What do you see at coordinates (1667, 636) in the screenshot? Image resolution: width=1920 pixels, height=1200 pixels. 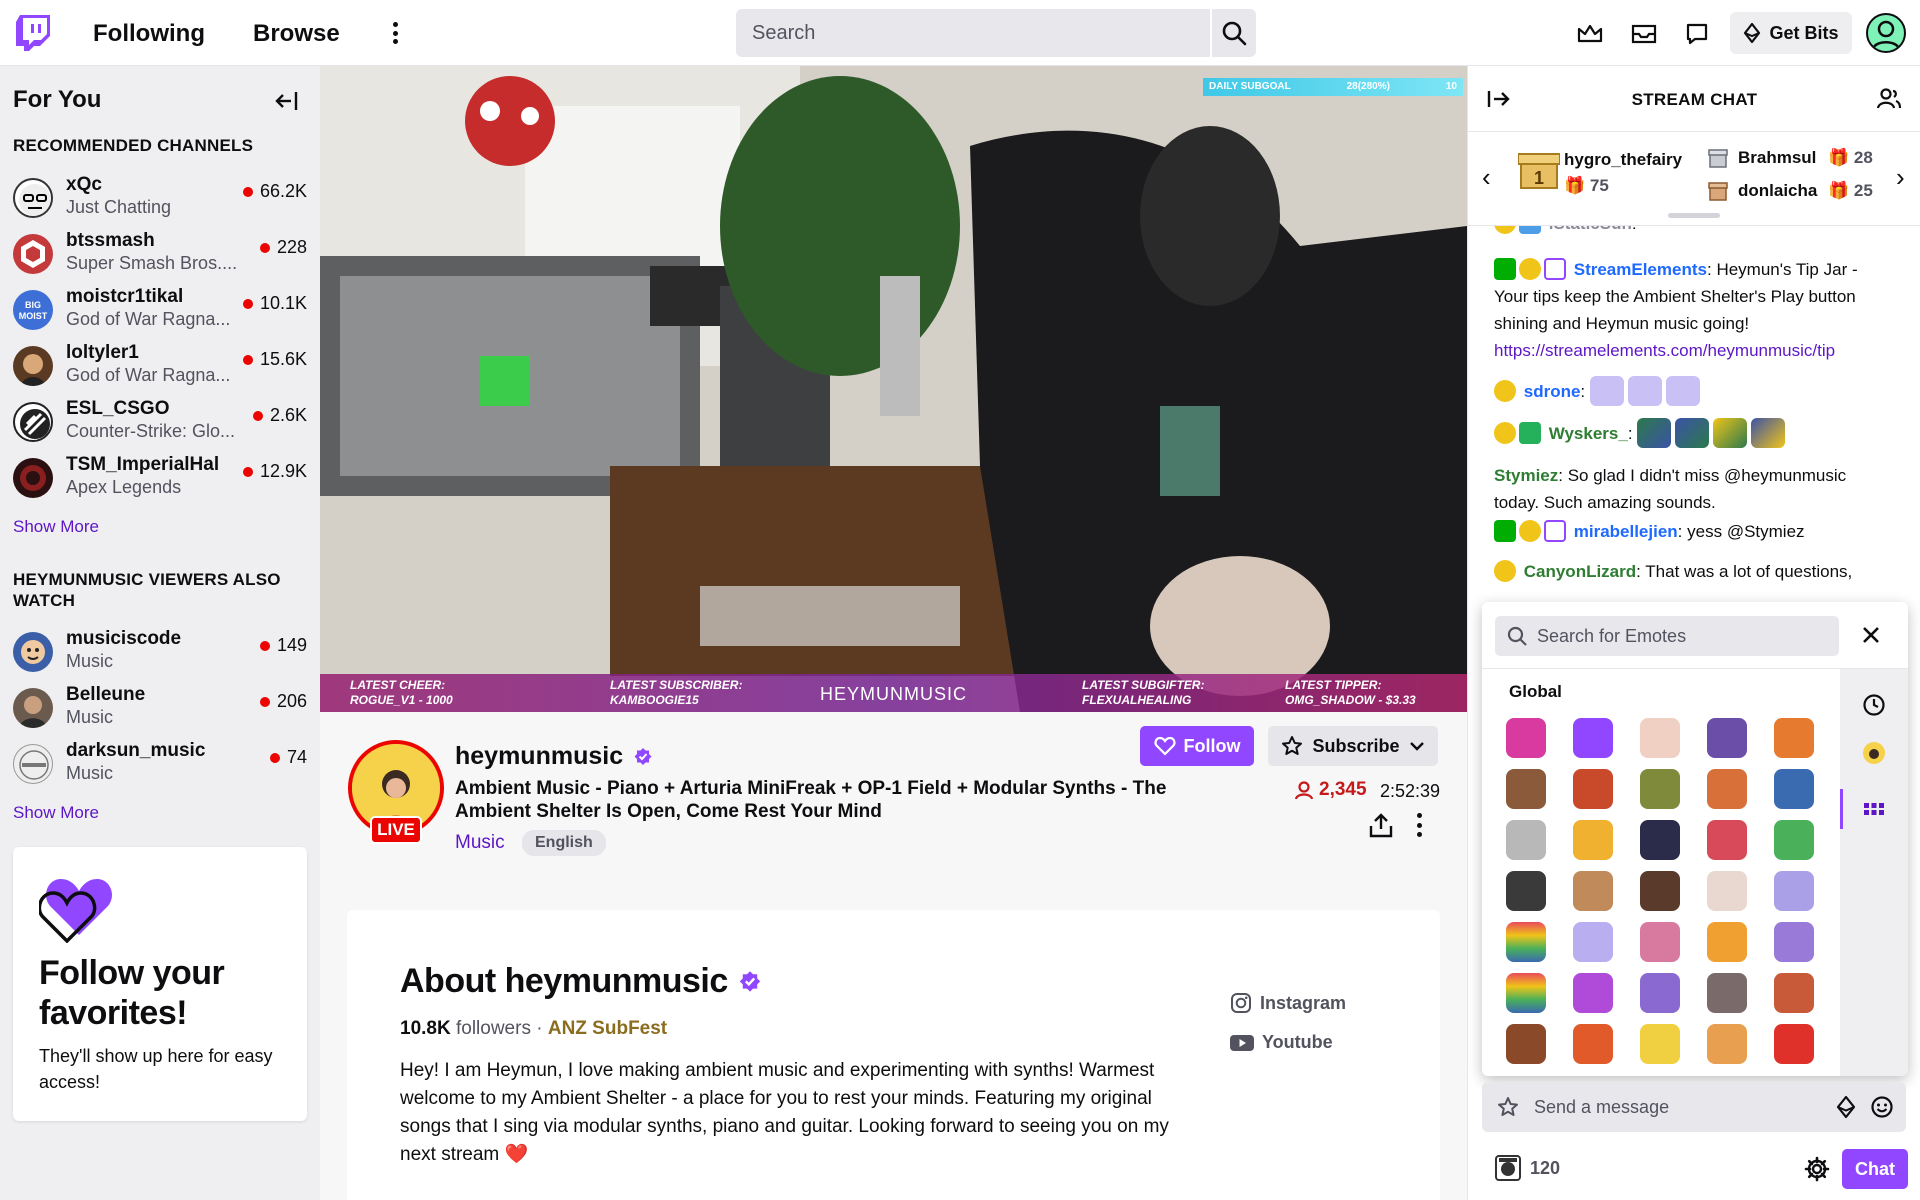 I see `emote-search-input` at bounding box center [1667, 636].